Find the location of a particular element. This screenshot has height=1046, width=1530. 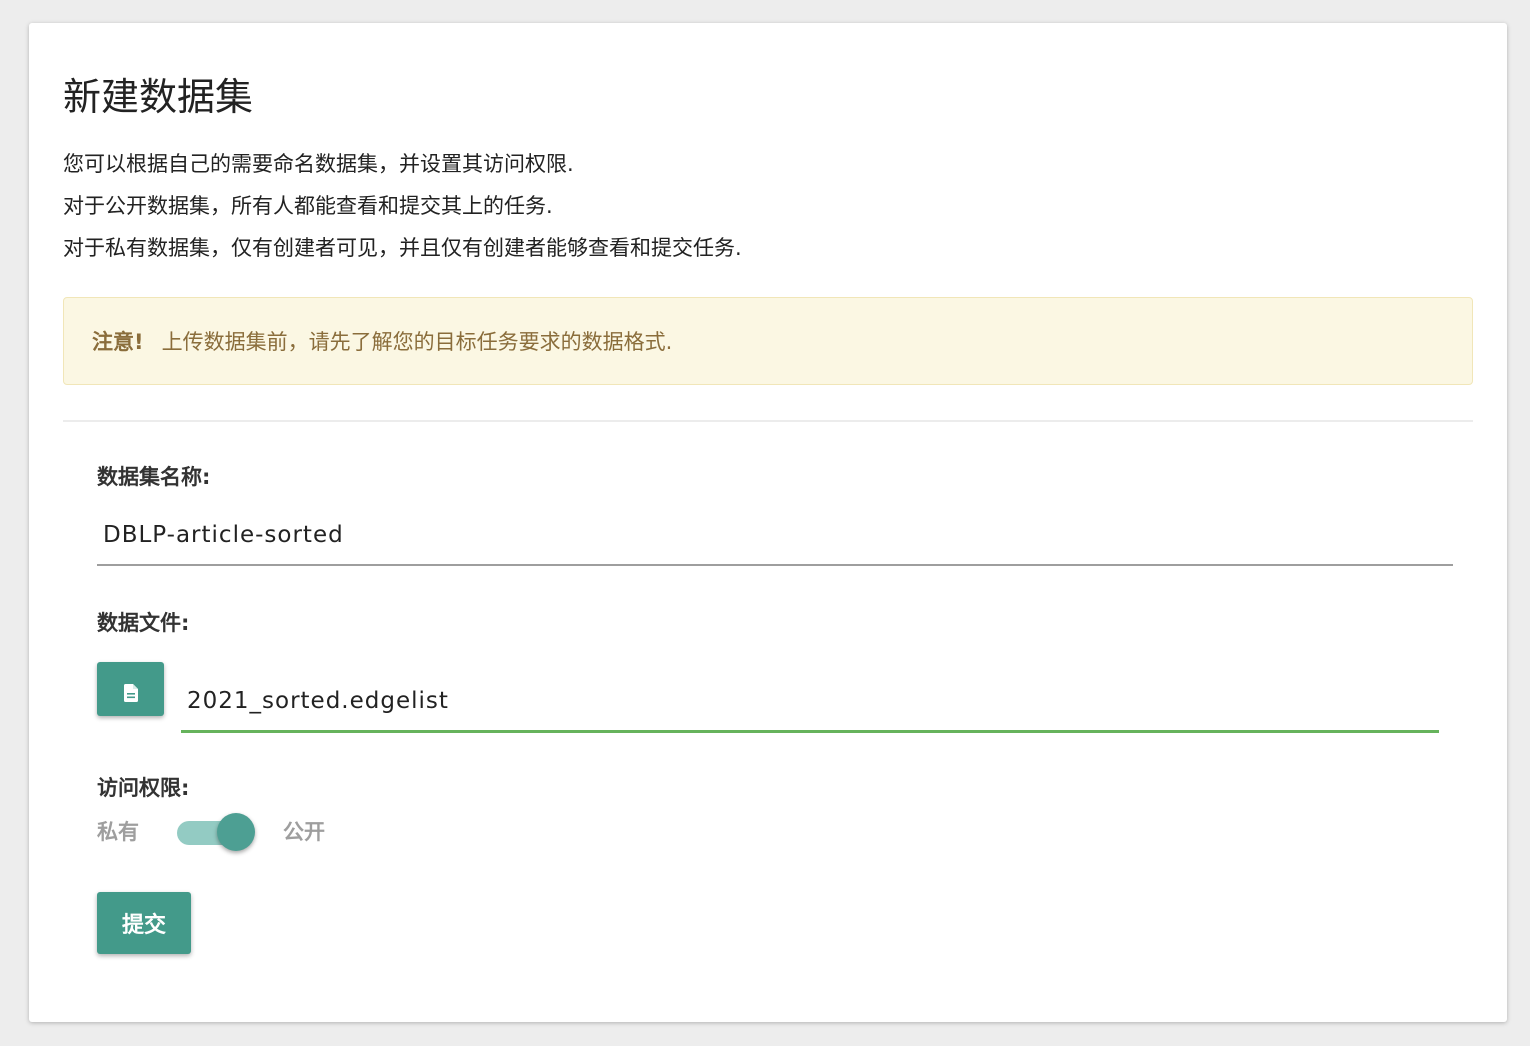

submit-button: 提交 is located at coordinates (144, 923).